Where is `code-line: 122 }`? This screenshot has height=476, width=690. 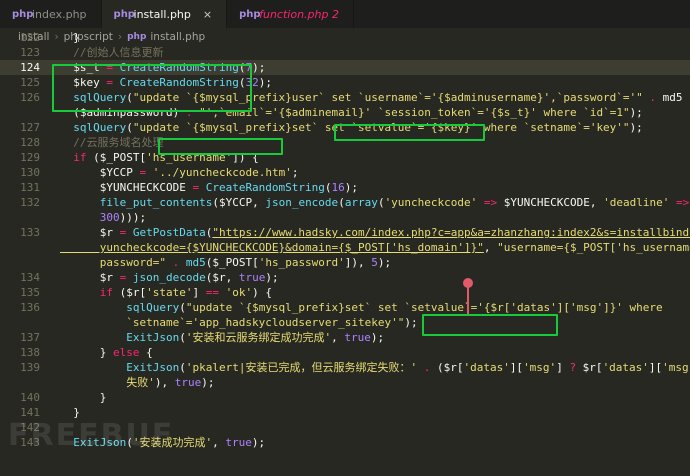
code-line: 122 } is located at coordinates (345, 37).